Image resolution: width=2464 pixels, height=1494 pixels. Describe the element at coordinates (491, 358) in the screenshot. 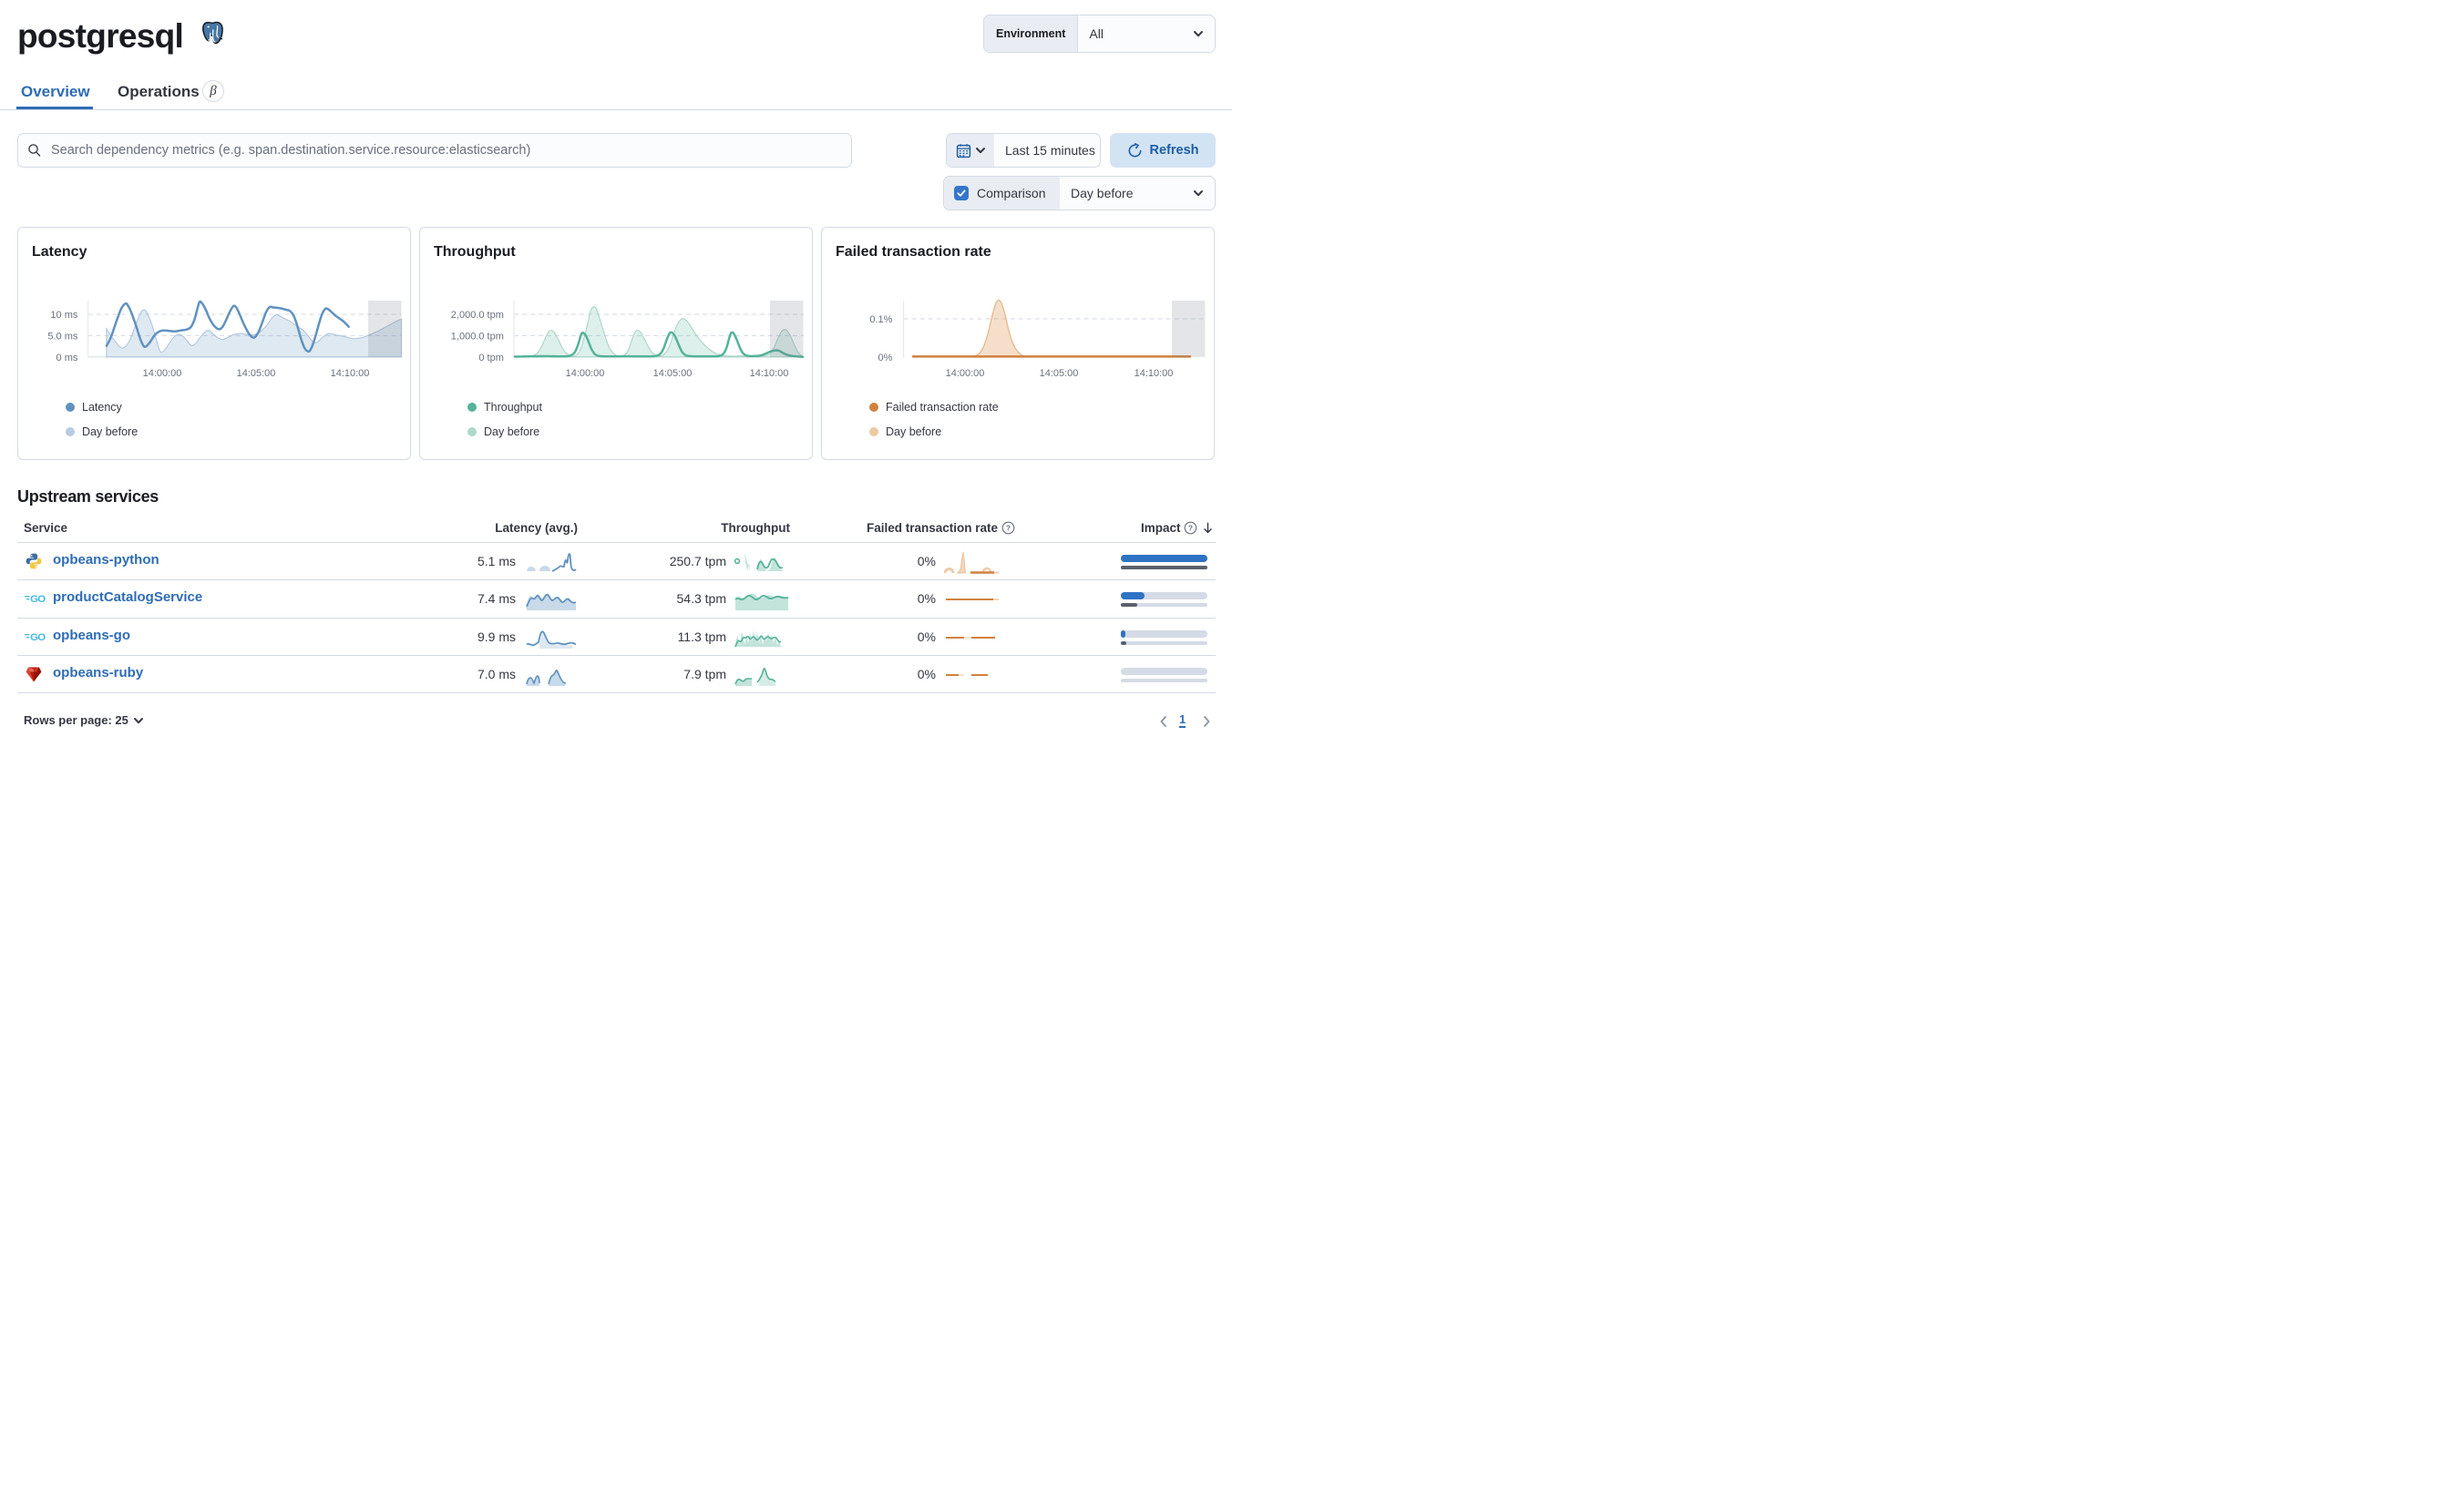

I see `svg-text: 0 tpm` at that location.